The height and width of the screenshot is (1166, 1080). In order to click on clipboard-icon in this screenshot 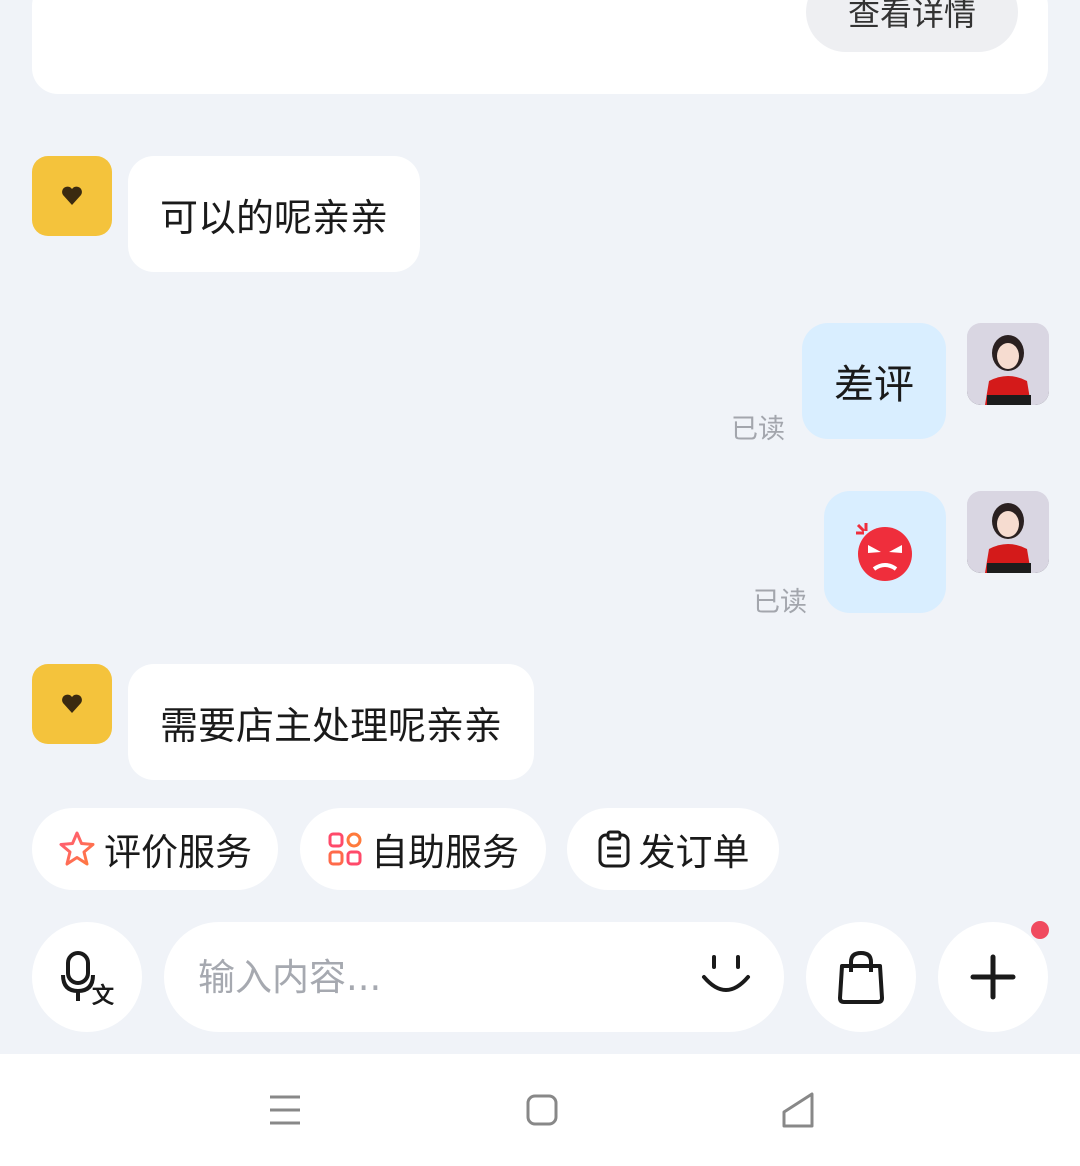, I will do `click(613, 849)`.